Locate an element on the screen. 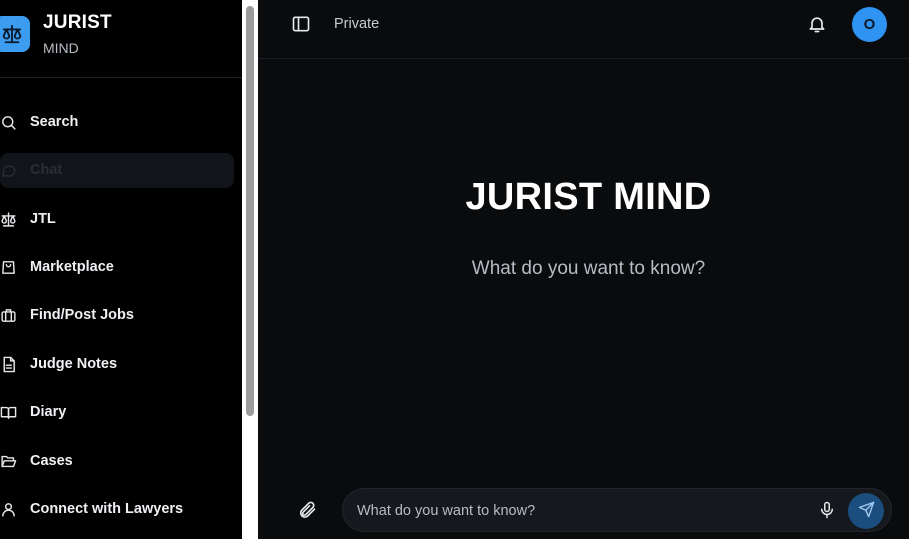 This screenshot has height=539, width=909. folder-open-icon is located at coordinates (8, 461).